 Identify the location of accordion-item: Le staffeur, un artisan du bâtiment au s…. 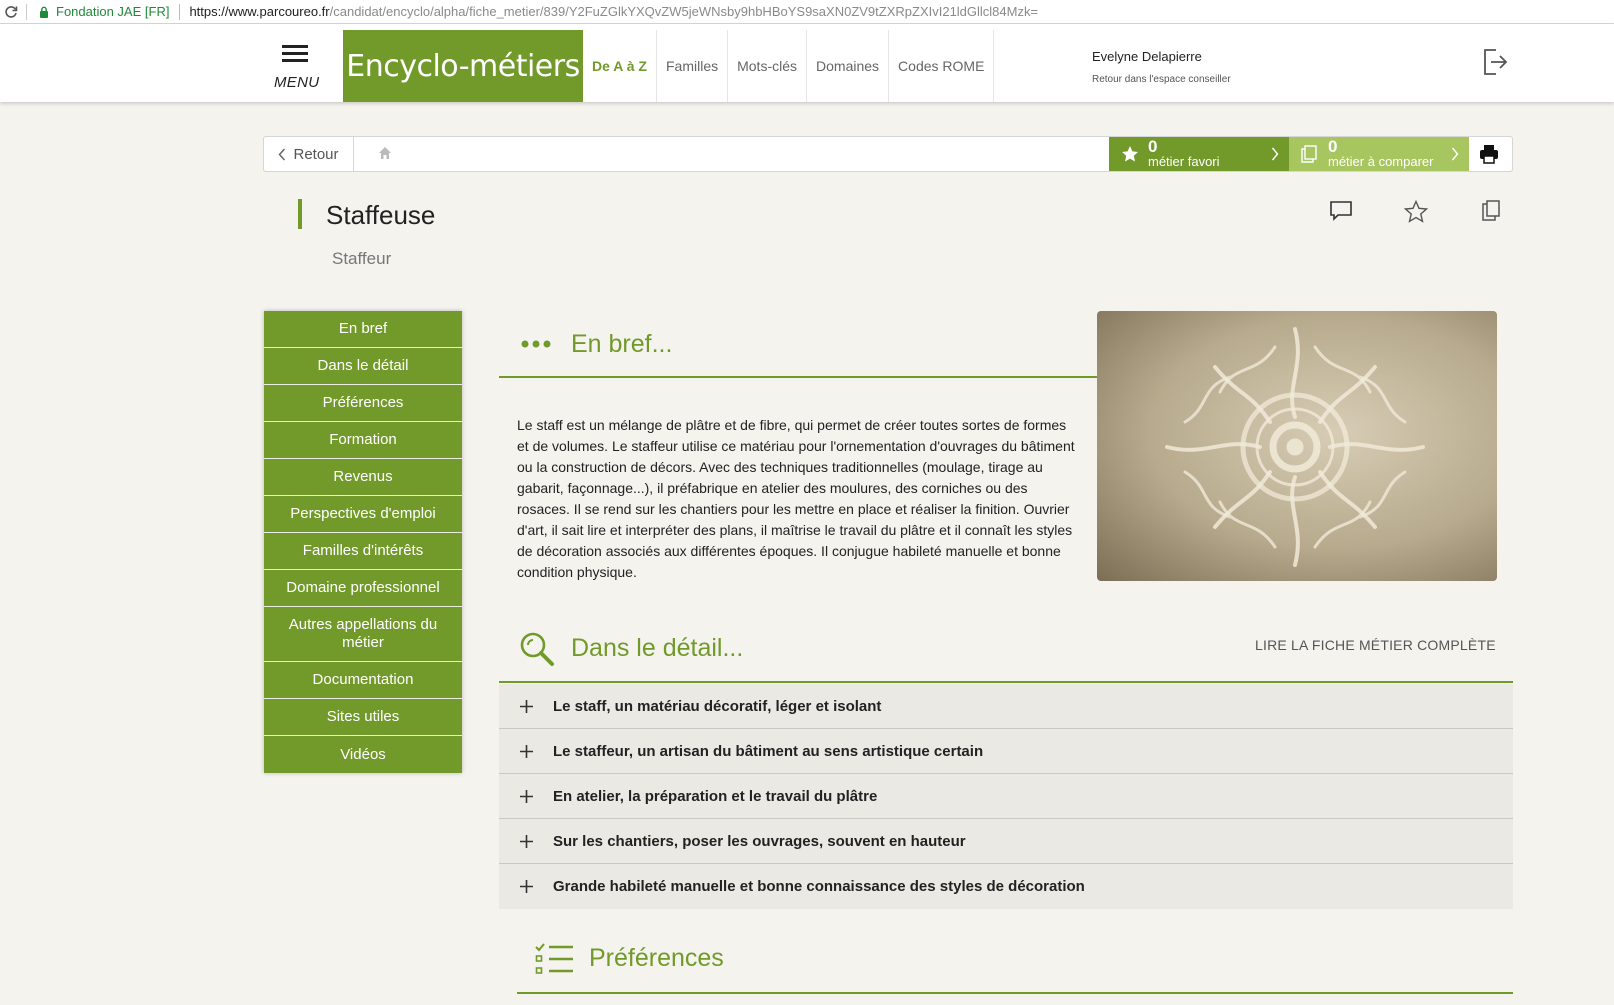
(1006, 751).